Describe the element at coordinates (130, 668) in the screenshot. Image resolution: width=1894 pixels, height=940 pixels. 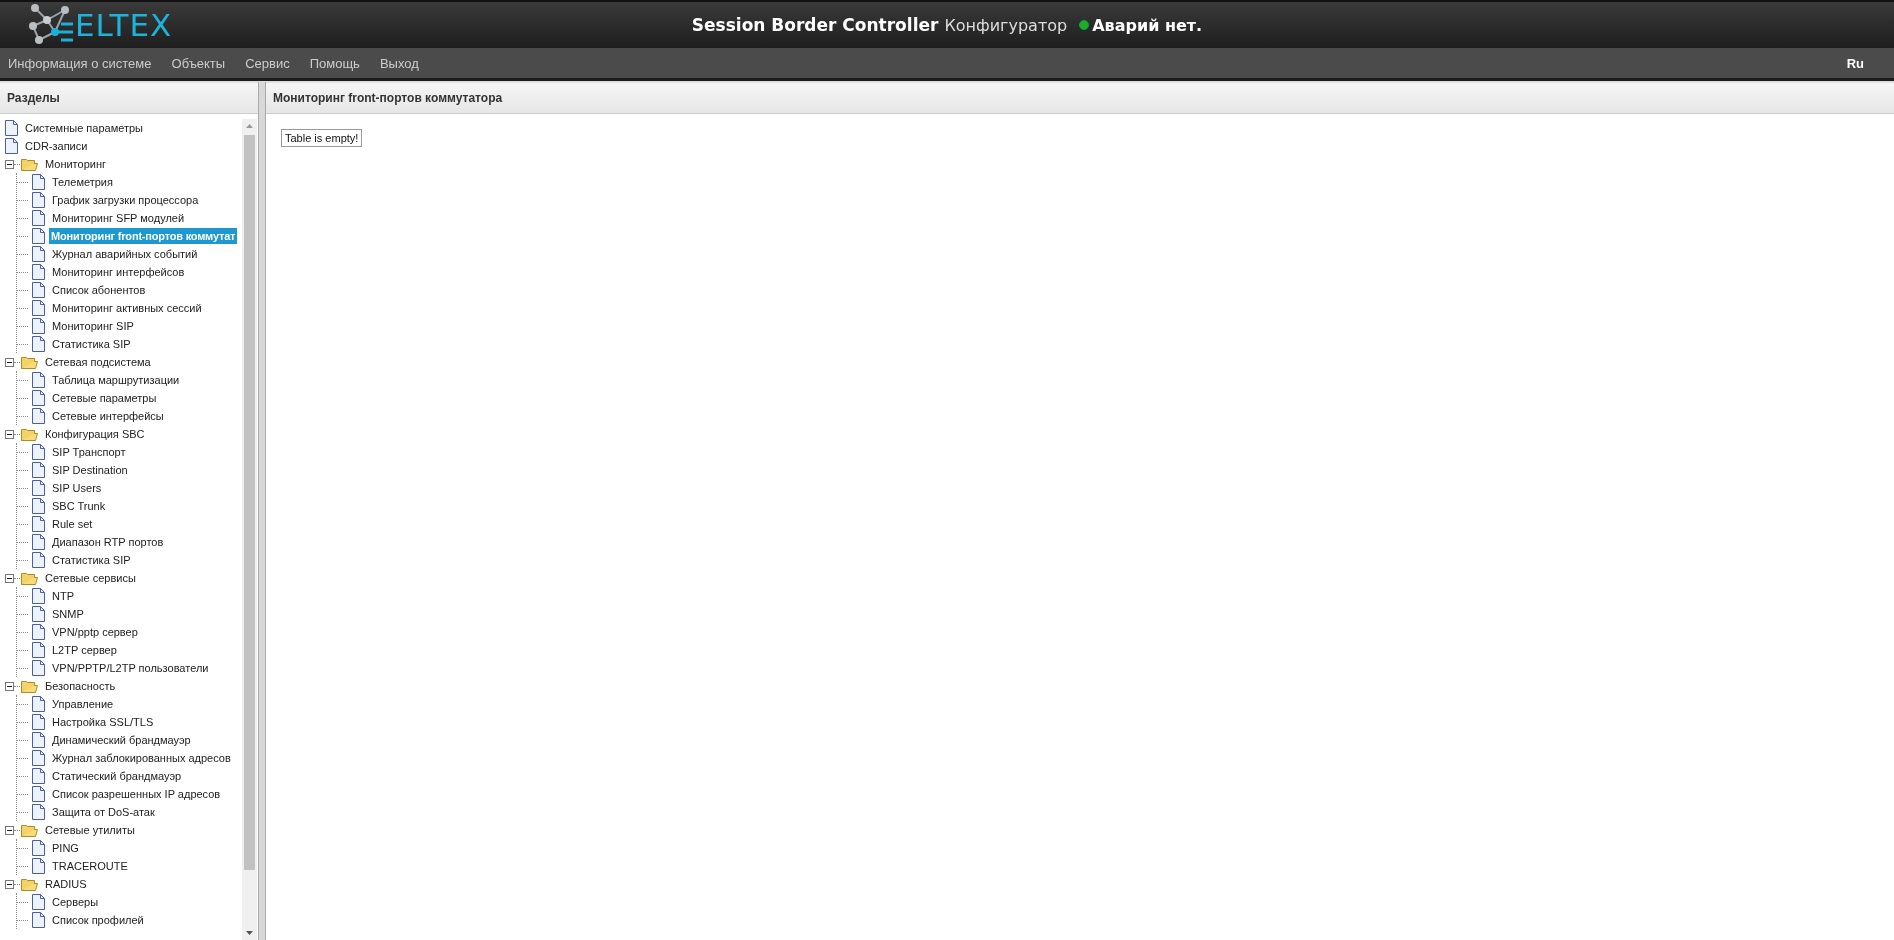
I see `tree-item: VPN/PPTP/L2TP пользователи` at that location.